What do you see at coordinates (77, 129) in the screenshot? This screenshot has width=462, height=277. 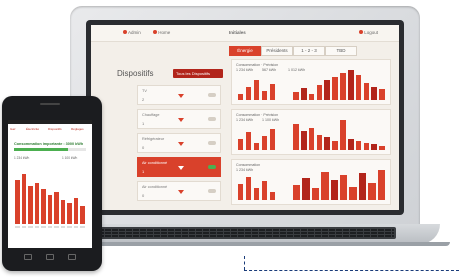 I see `phone-nav-reglages: Réglages` at bounding box center [77, 129].